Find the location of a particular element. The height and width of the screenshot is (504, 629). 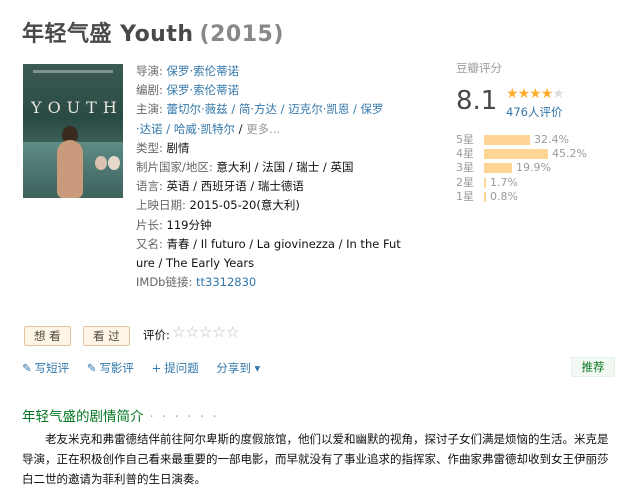

runtime-label: 片长: is located at coordinates (149, 224).